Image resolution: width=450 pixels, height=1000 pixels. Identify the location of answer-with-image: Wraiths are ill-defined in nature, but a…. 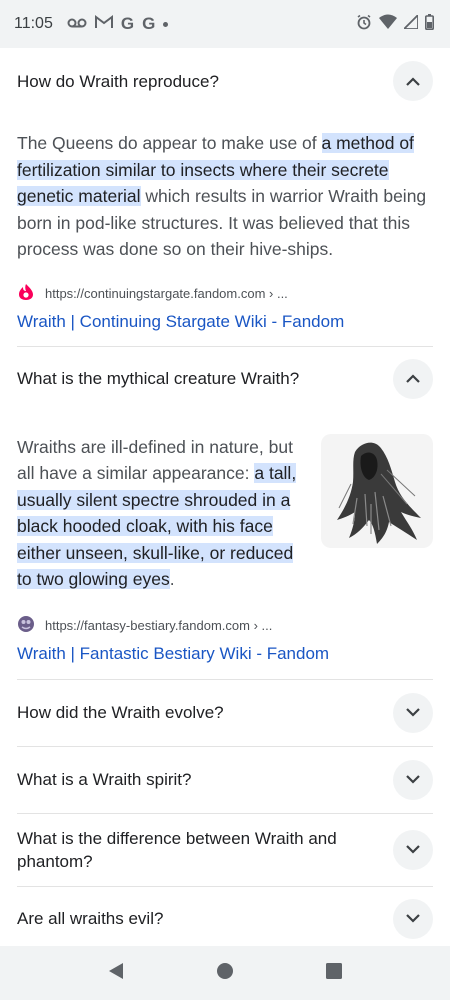
(225, 513).